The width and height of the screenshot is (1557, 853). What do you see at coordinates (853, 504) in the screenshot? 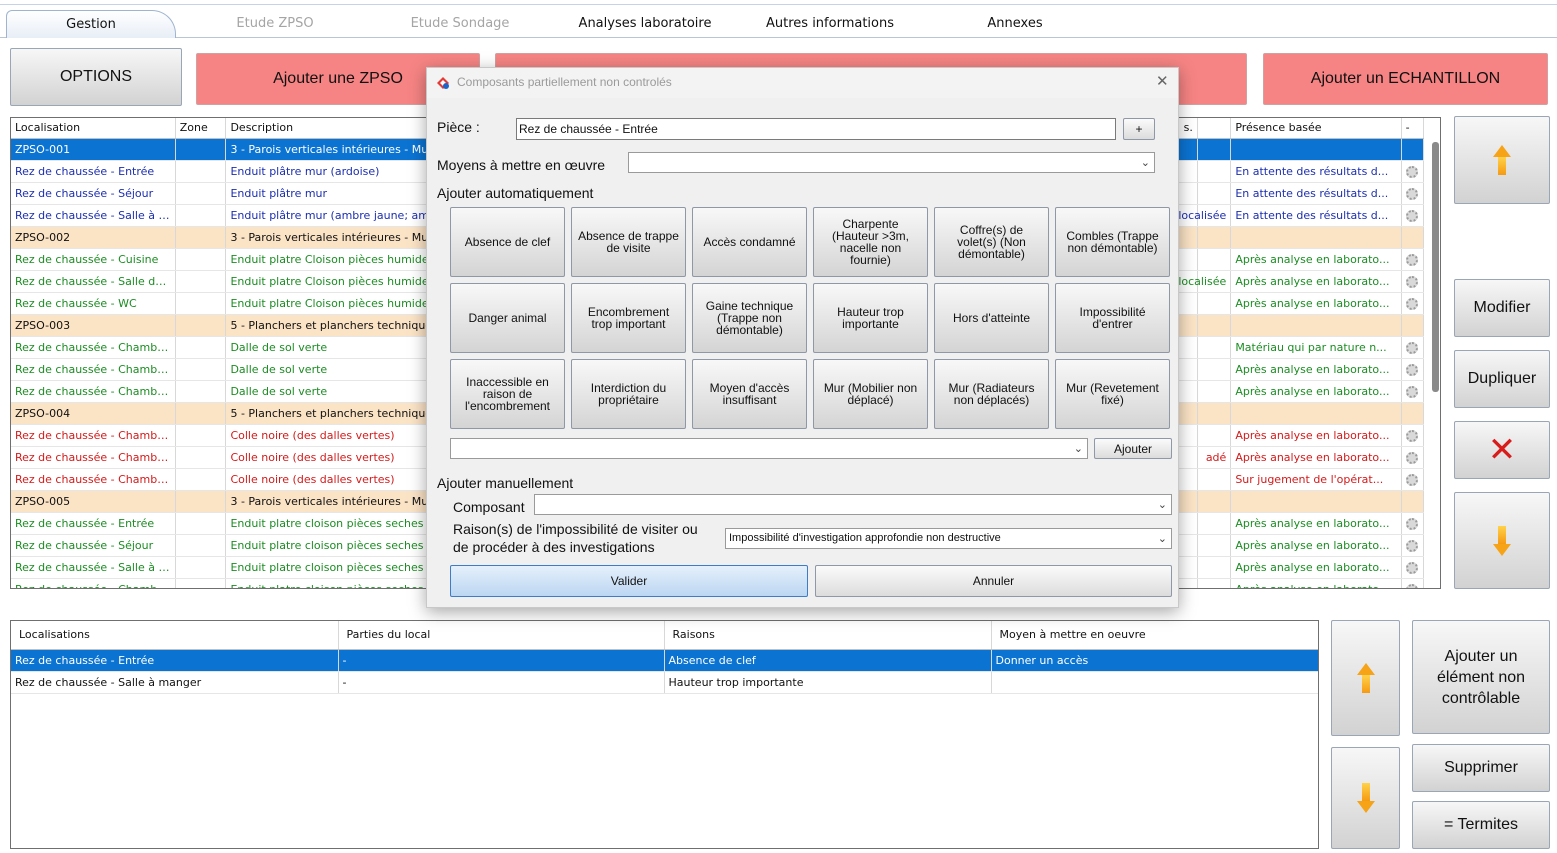
I see `composant-select: ⌄` at bounding box center [853, 504].